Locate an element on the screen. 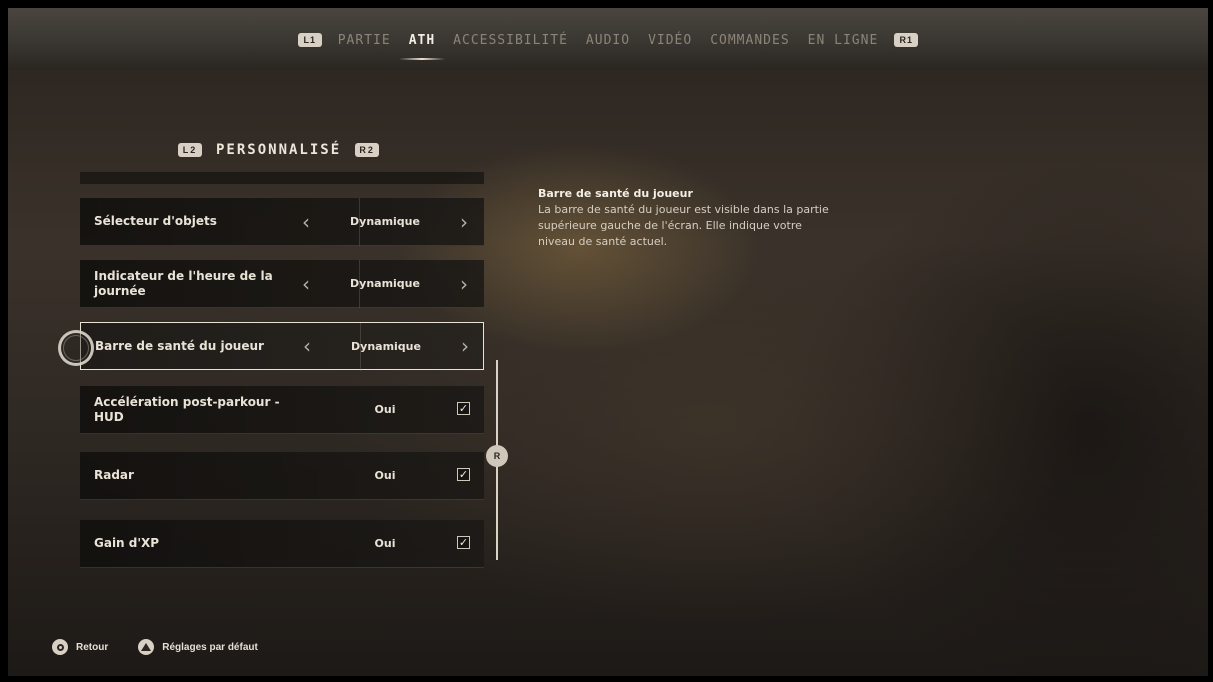 The height and width of the screenshot is (682, 1213). tab-video: VIDÉO is located at coordinates (670, 40).